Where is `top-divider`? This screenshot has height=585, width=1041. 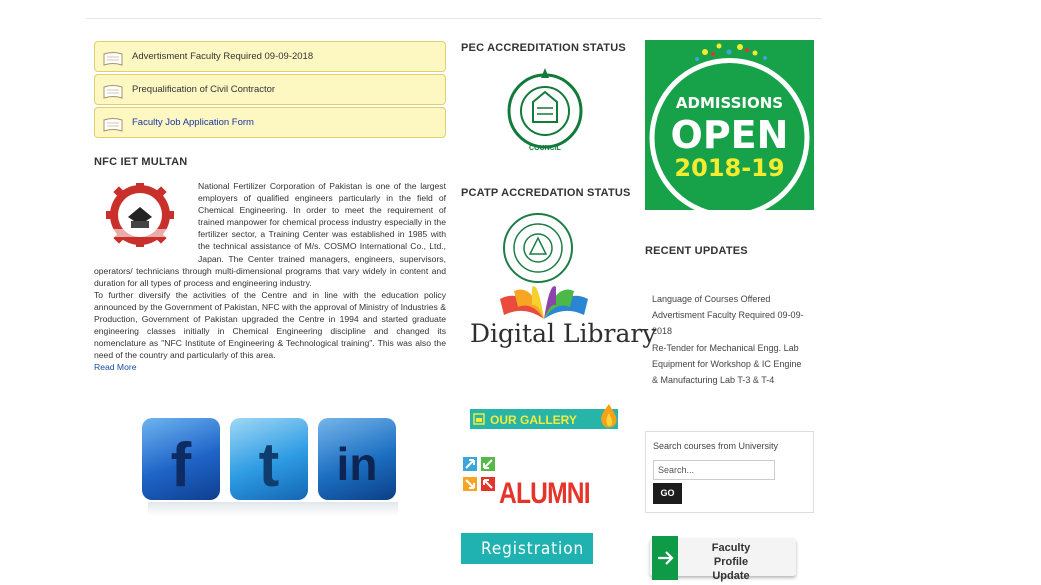
top-divider is located at coordinates (454, 18).